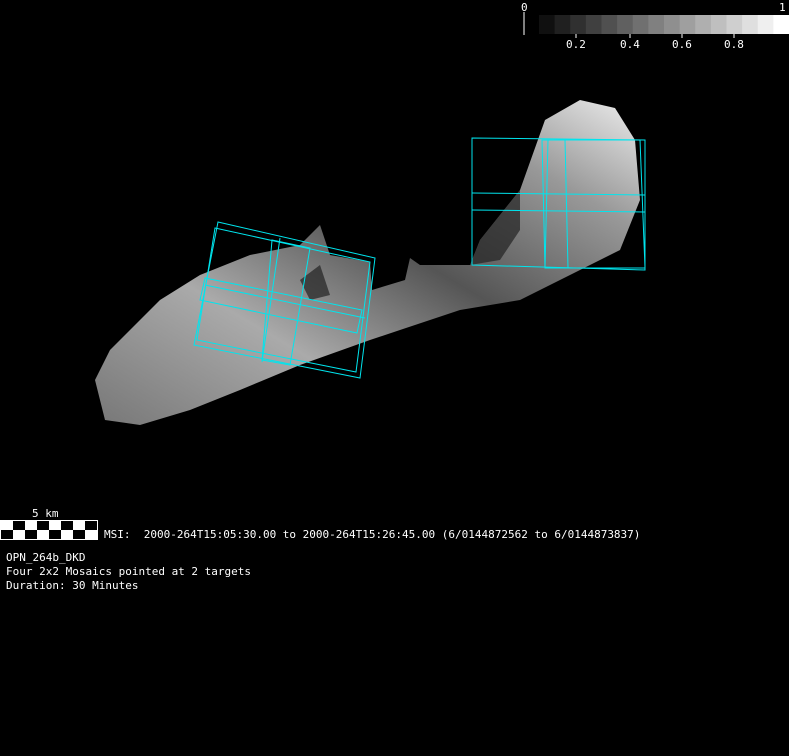 The image size is (789, 756). Describe the element at coordinates (782, 7) in the screenshot. I see `colorbar-max-label: 1` at that location.